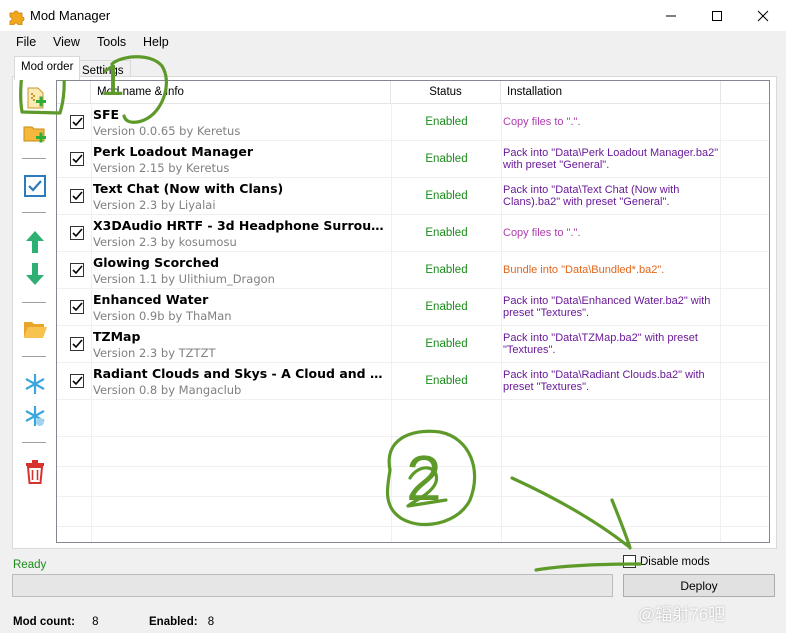 This screenshot has height=633, width=786. Describe the element at coordinates (154, 205) in the screenshot. I see `mod-info: Version 2.3 by Liyalai` at that location.